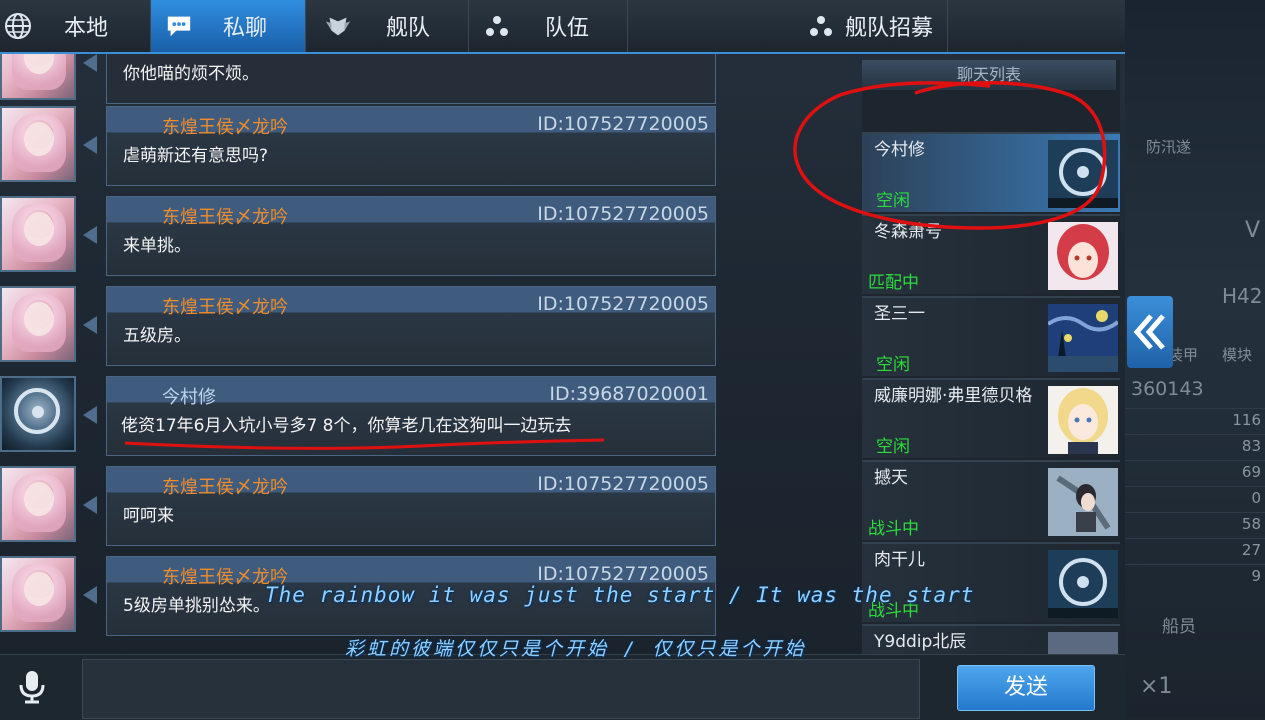 The image size is (1265, 720). I want to click on tab-fleet: 舰队, so click(387, 26).